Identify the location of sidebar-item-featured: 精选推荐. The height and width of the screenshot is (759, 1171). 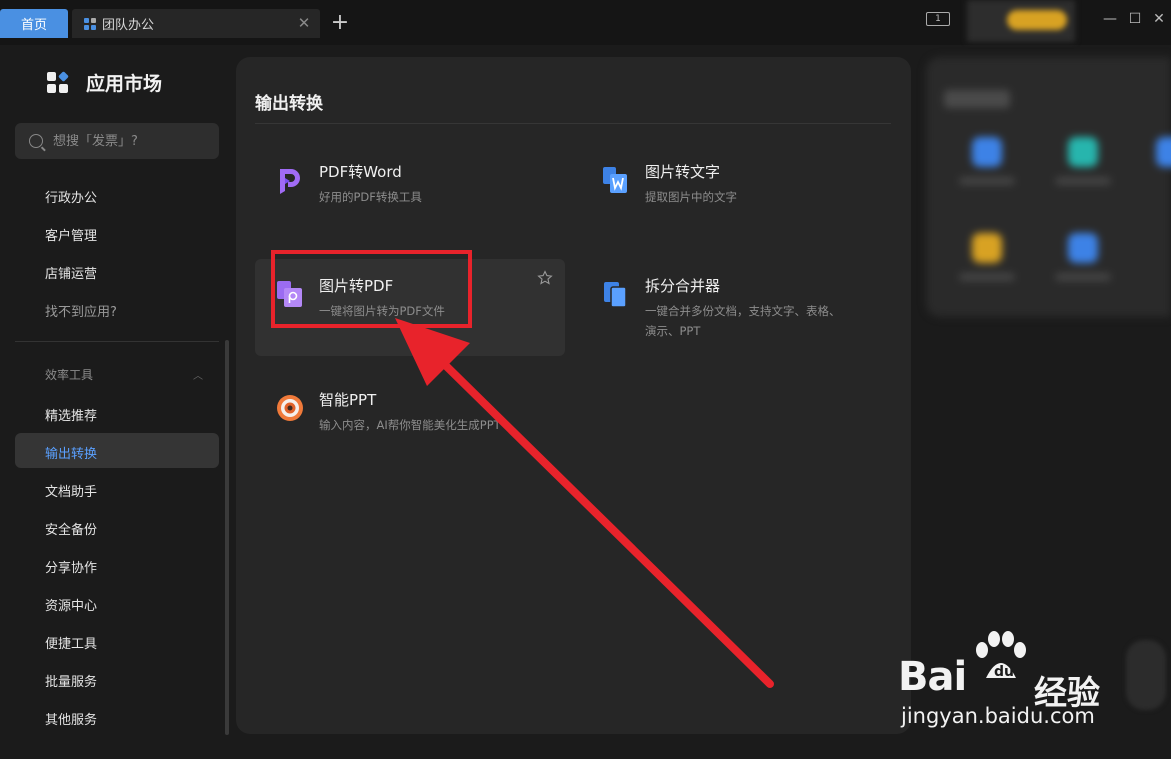
(71, 414).